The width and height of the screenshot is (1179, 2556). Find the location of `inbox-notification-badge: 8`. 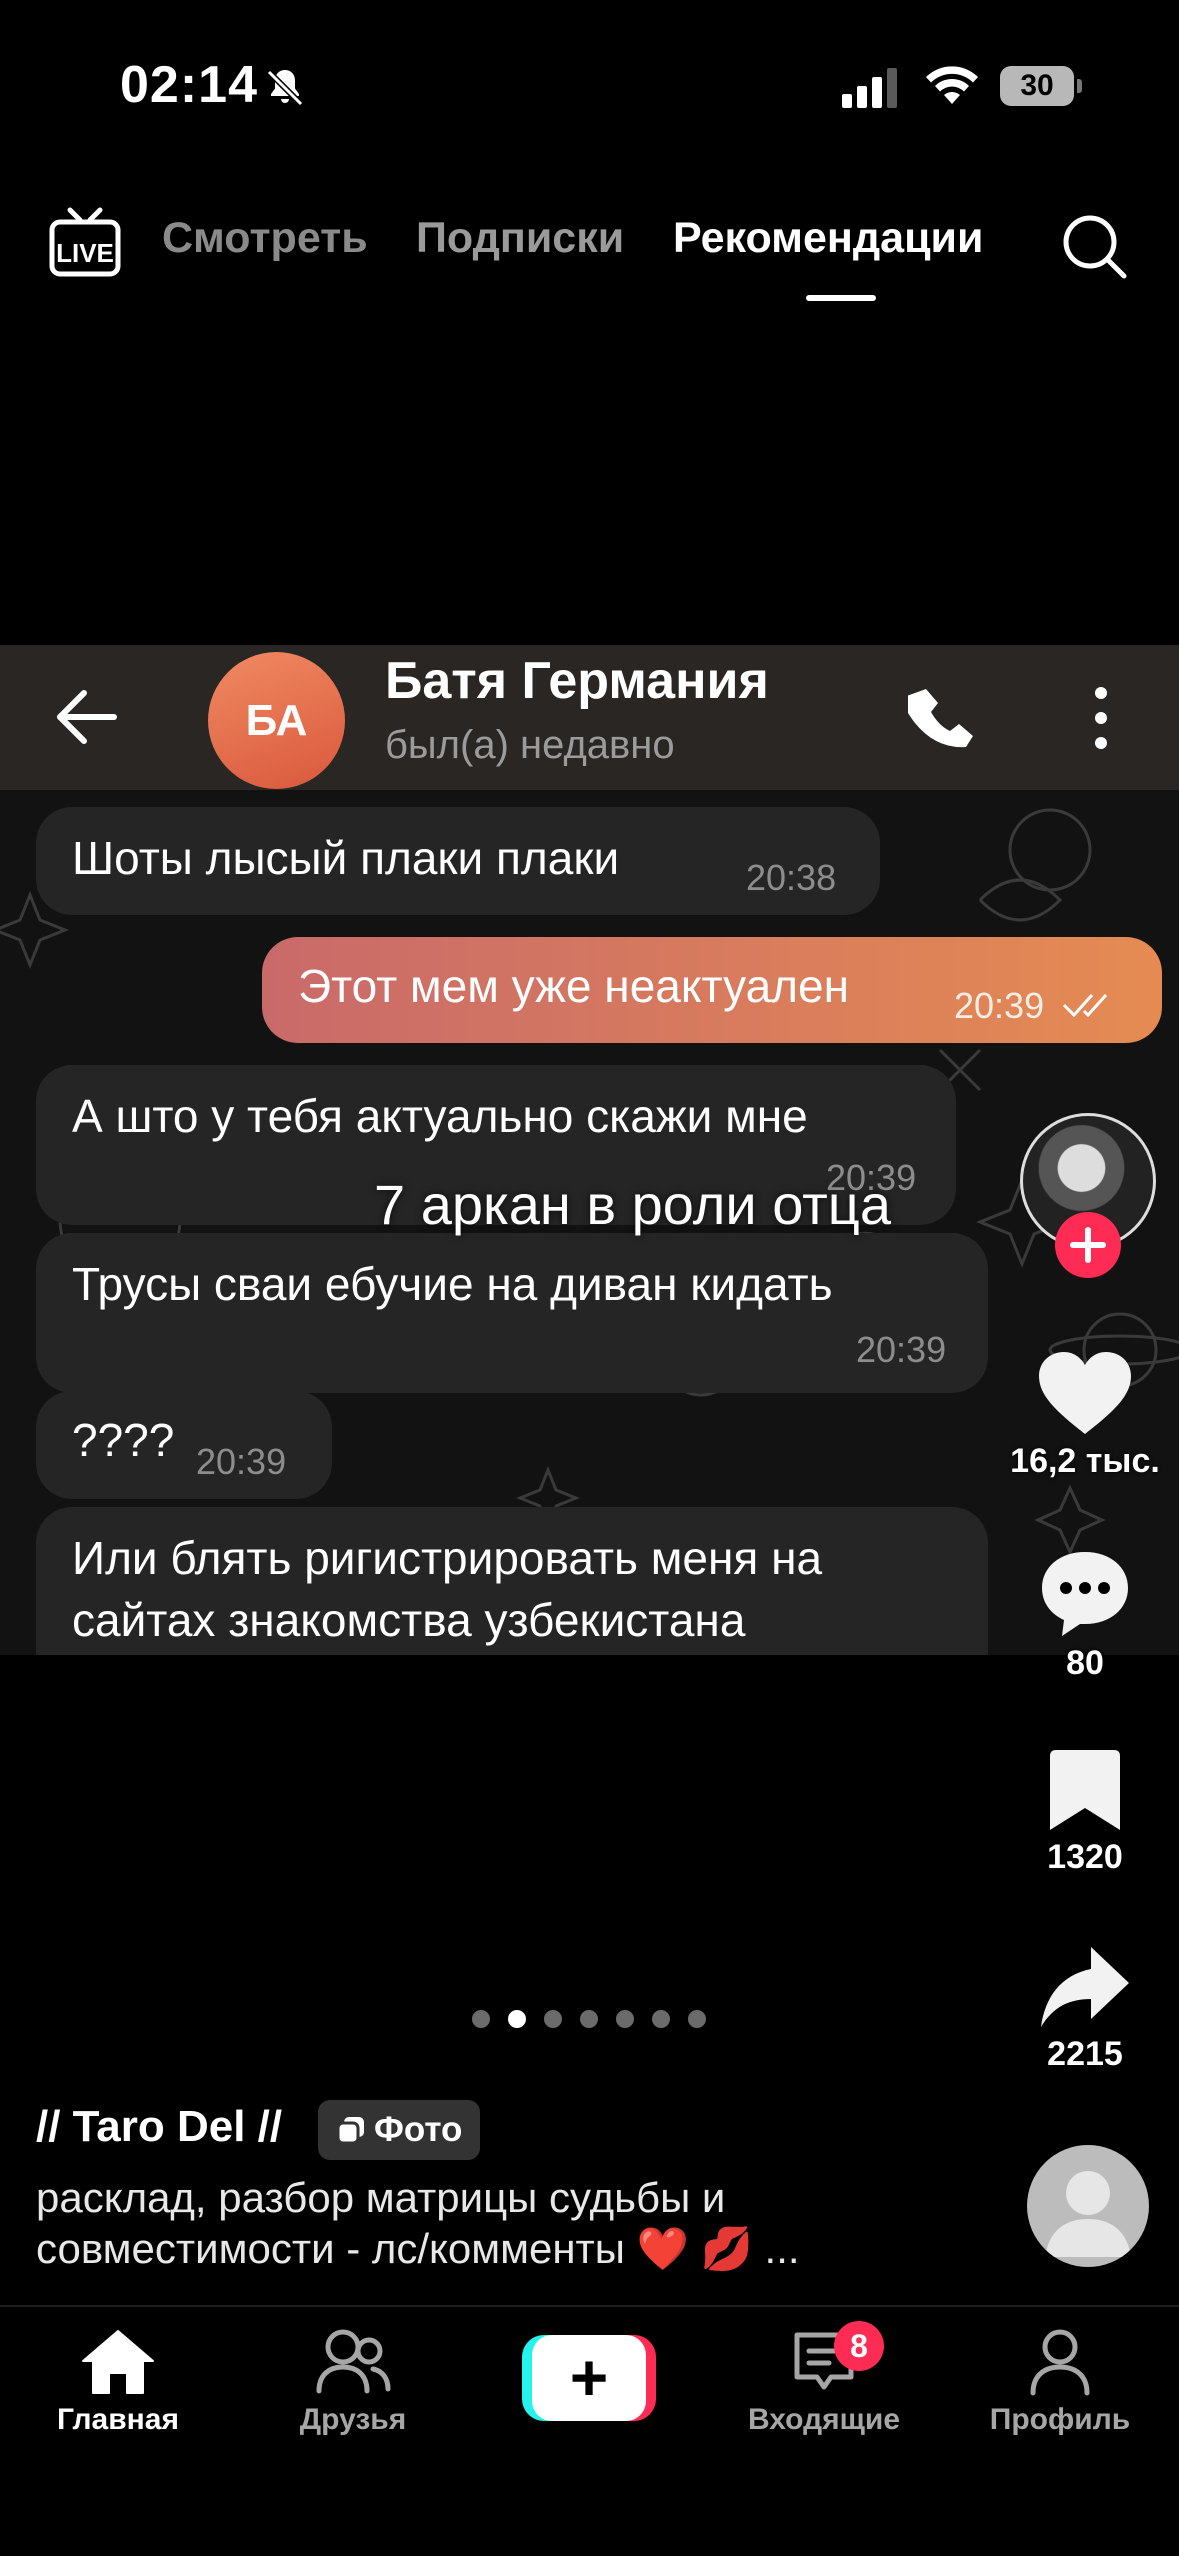

inbox-notification-badge: 8 is located at coordinates (859, 2346).